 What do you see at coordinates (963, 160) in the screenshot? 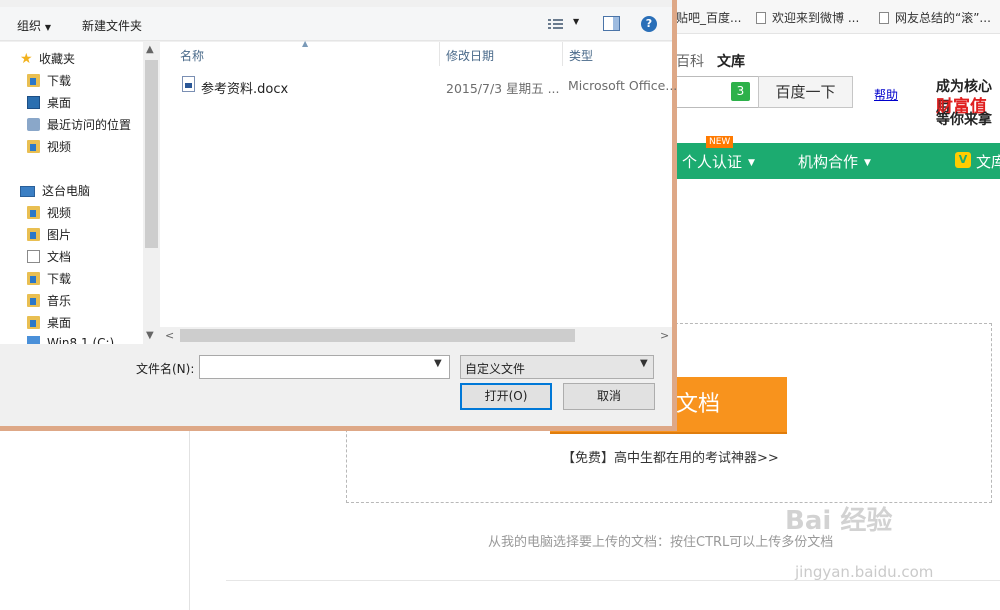
I see `vip-icon: V` at bounding box center [963, 160].